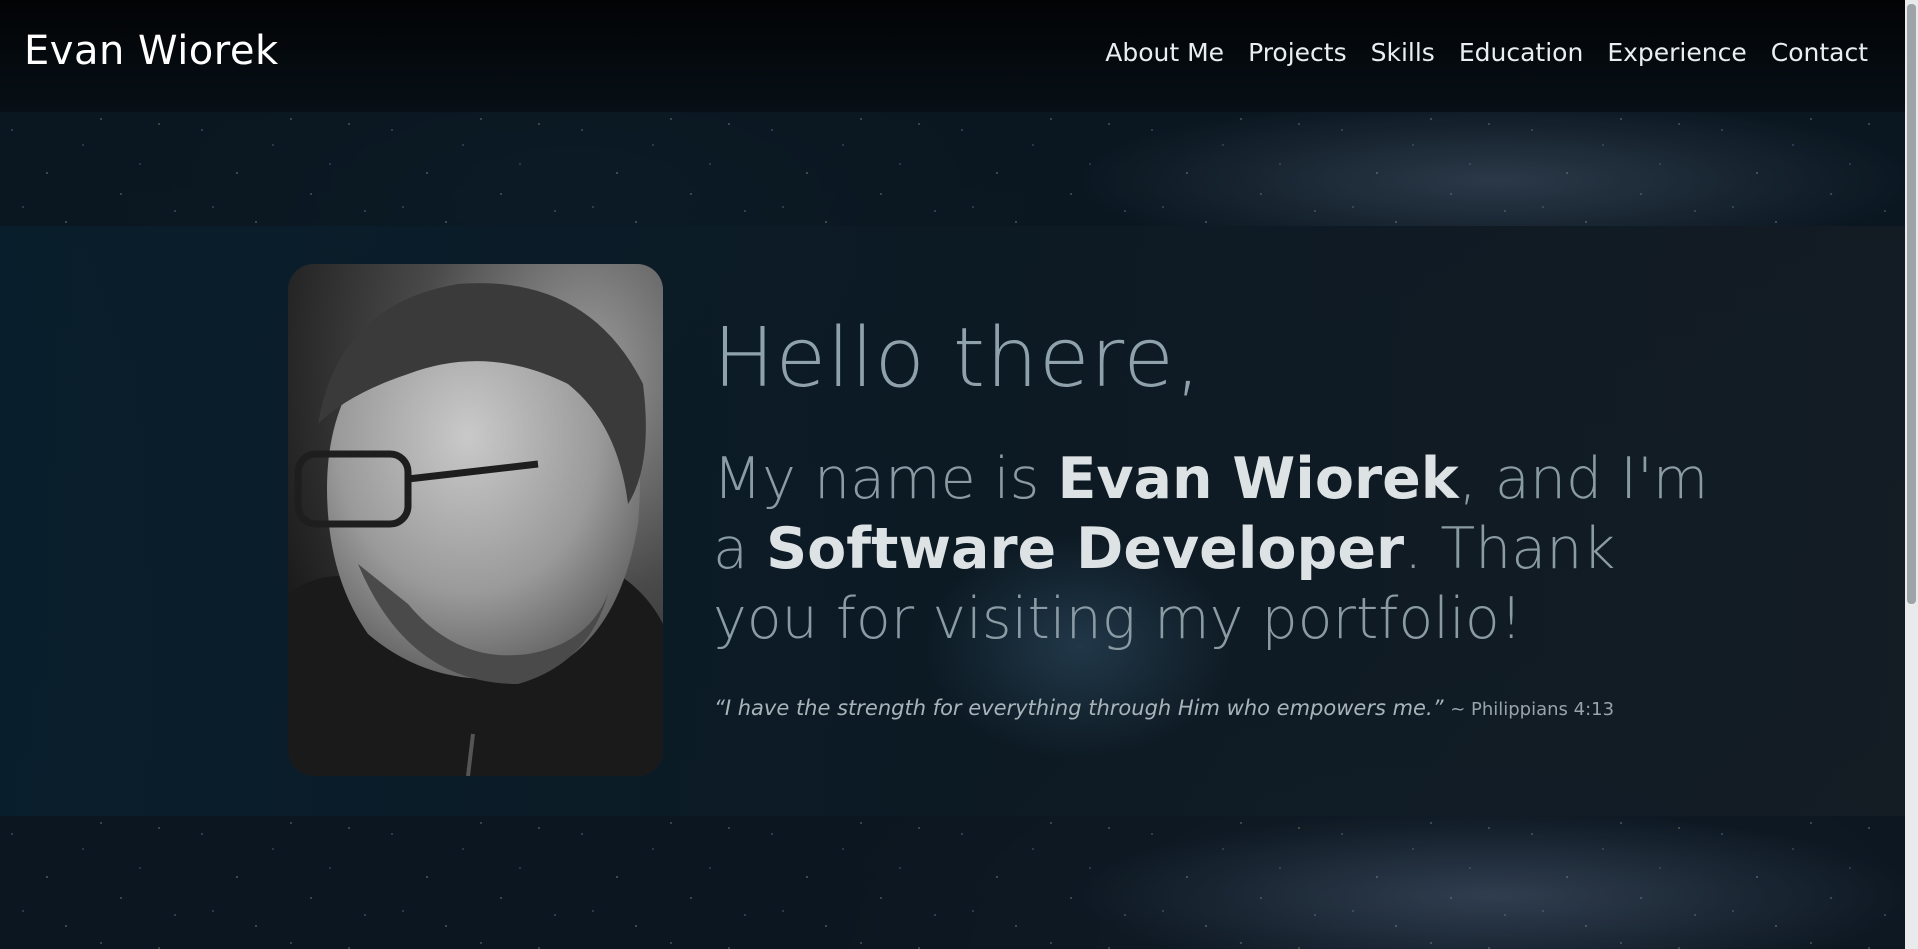 Image resolution: width=1918 pixels, height=949 pixels. What do you see at coordinates (1911, 304) in the screenshot?
I see `scrollbar-thumb` at bounding box center [1911, 304].